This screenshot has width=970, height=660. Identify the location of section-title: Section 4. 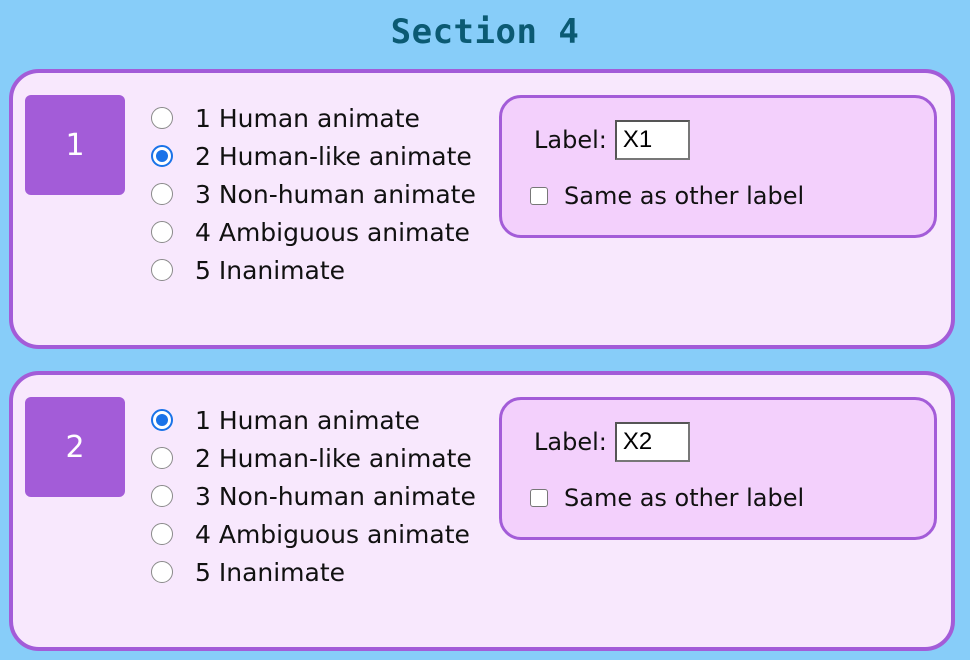
(485, 32).